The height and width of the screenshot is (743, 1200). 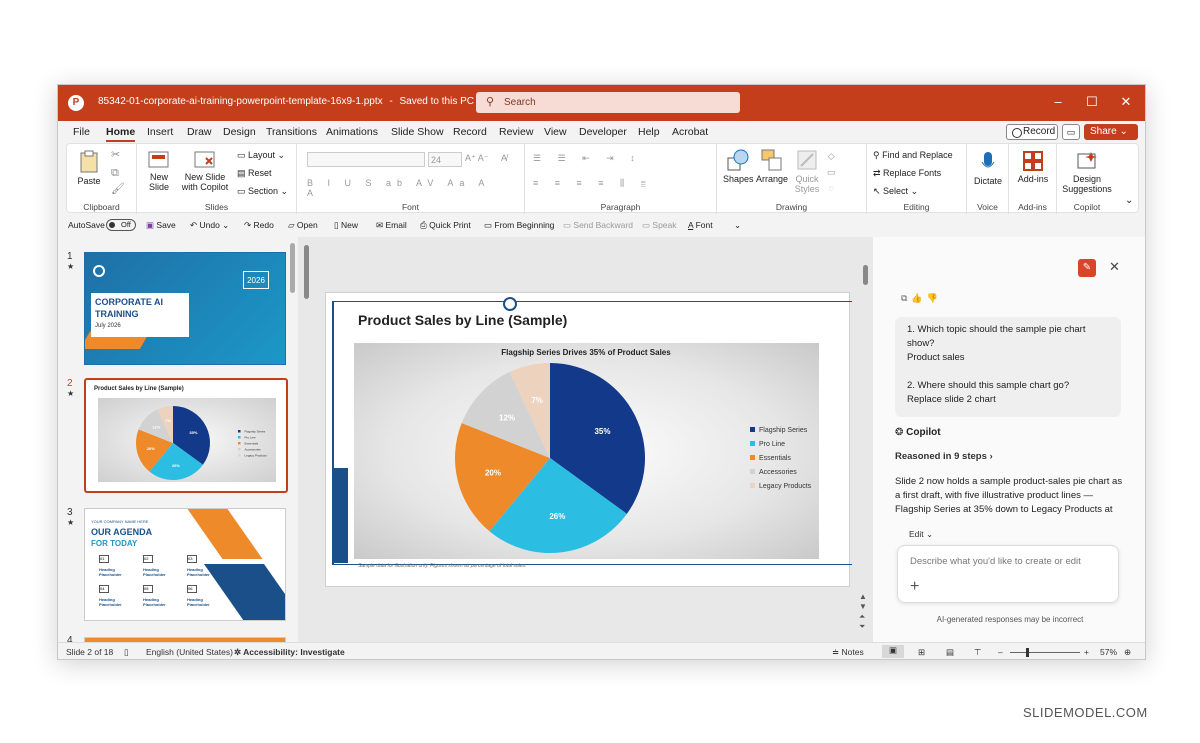 What do you see at coordinates (189, 652) in the screenshot?
I see `language: English (United States)` at bounding box center [189, 652].